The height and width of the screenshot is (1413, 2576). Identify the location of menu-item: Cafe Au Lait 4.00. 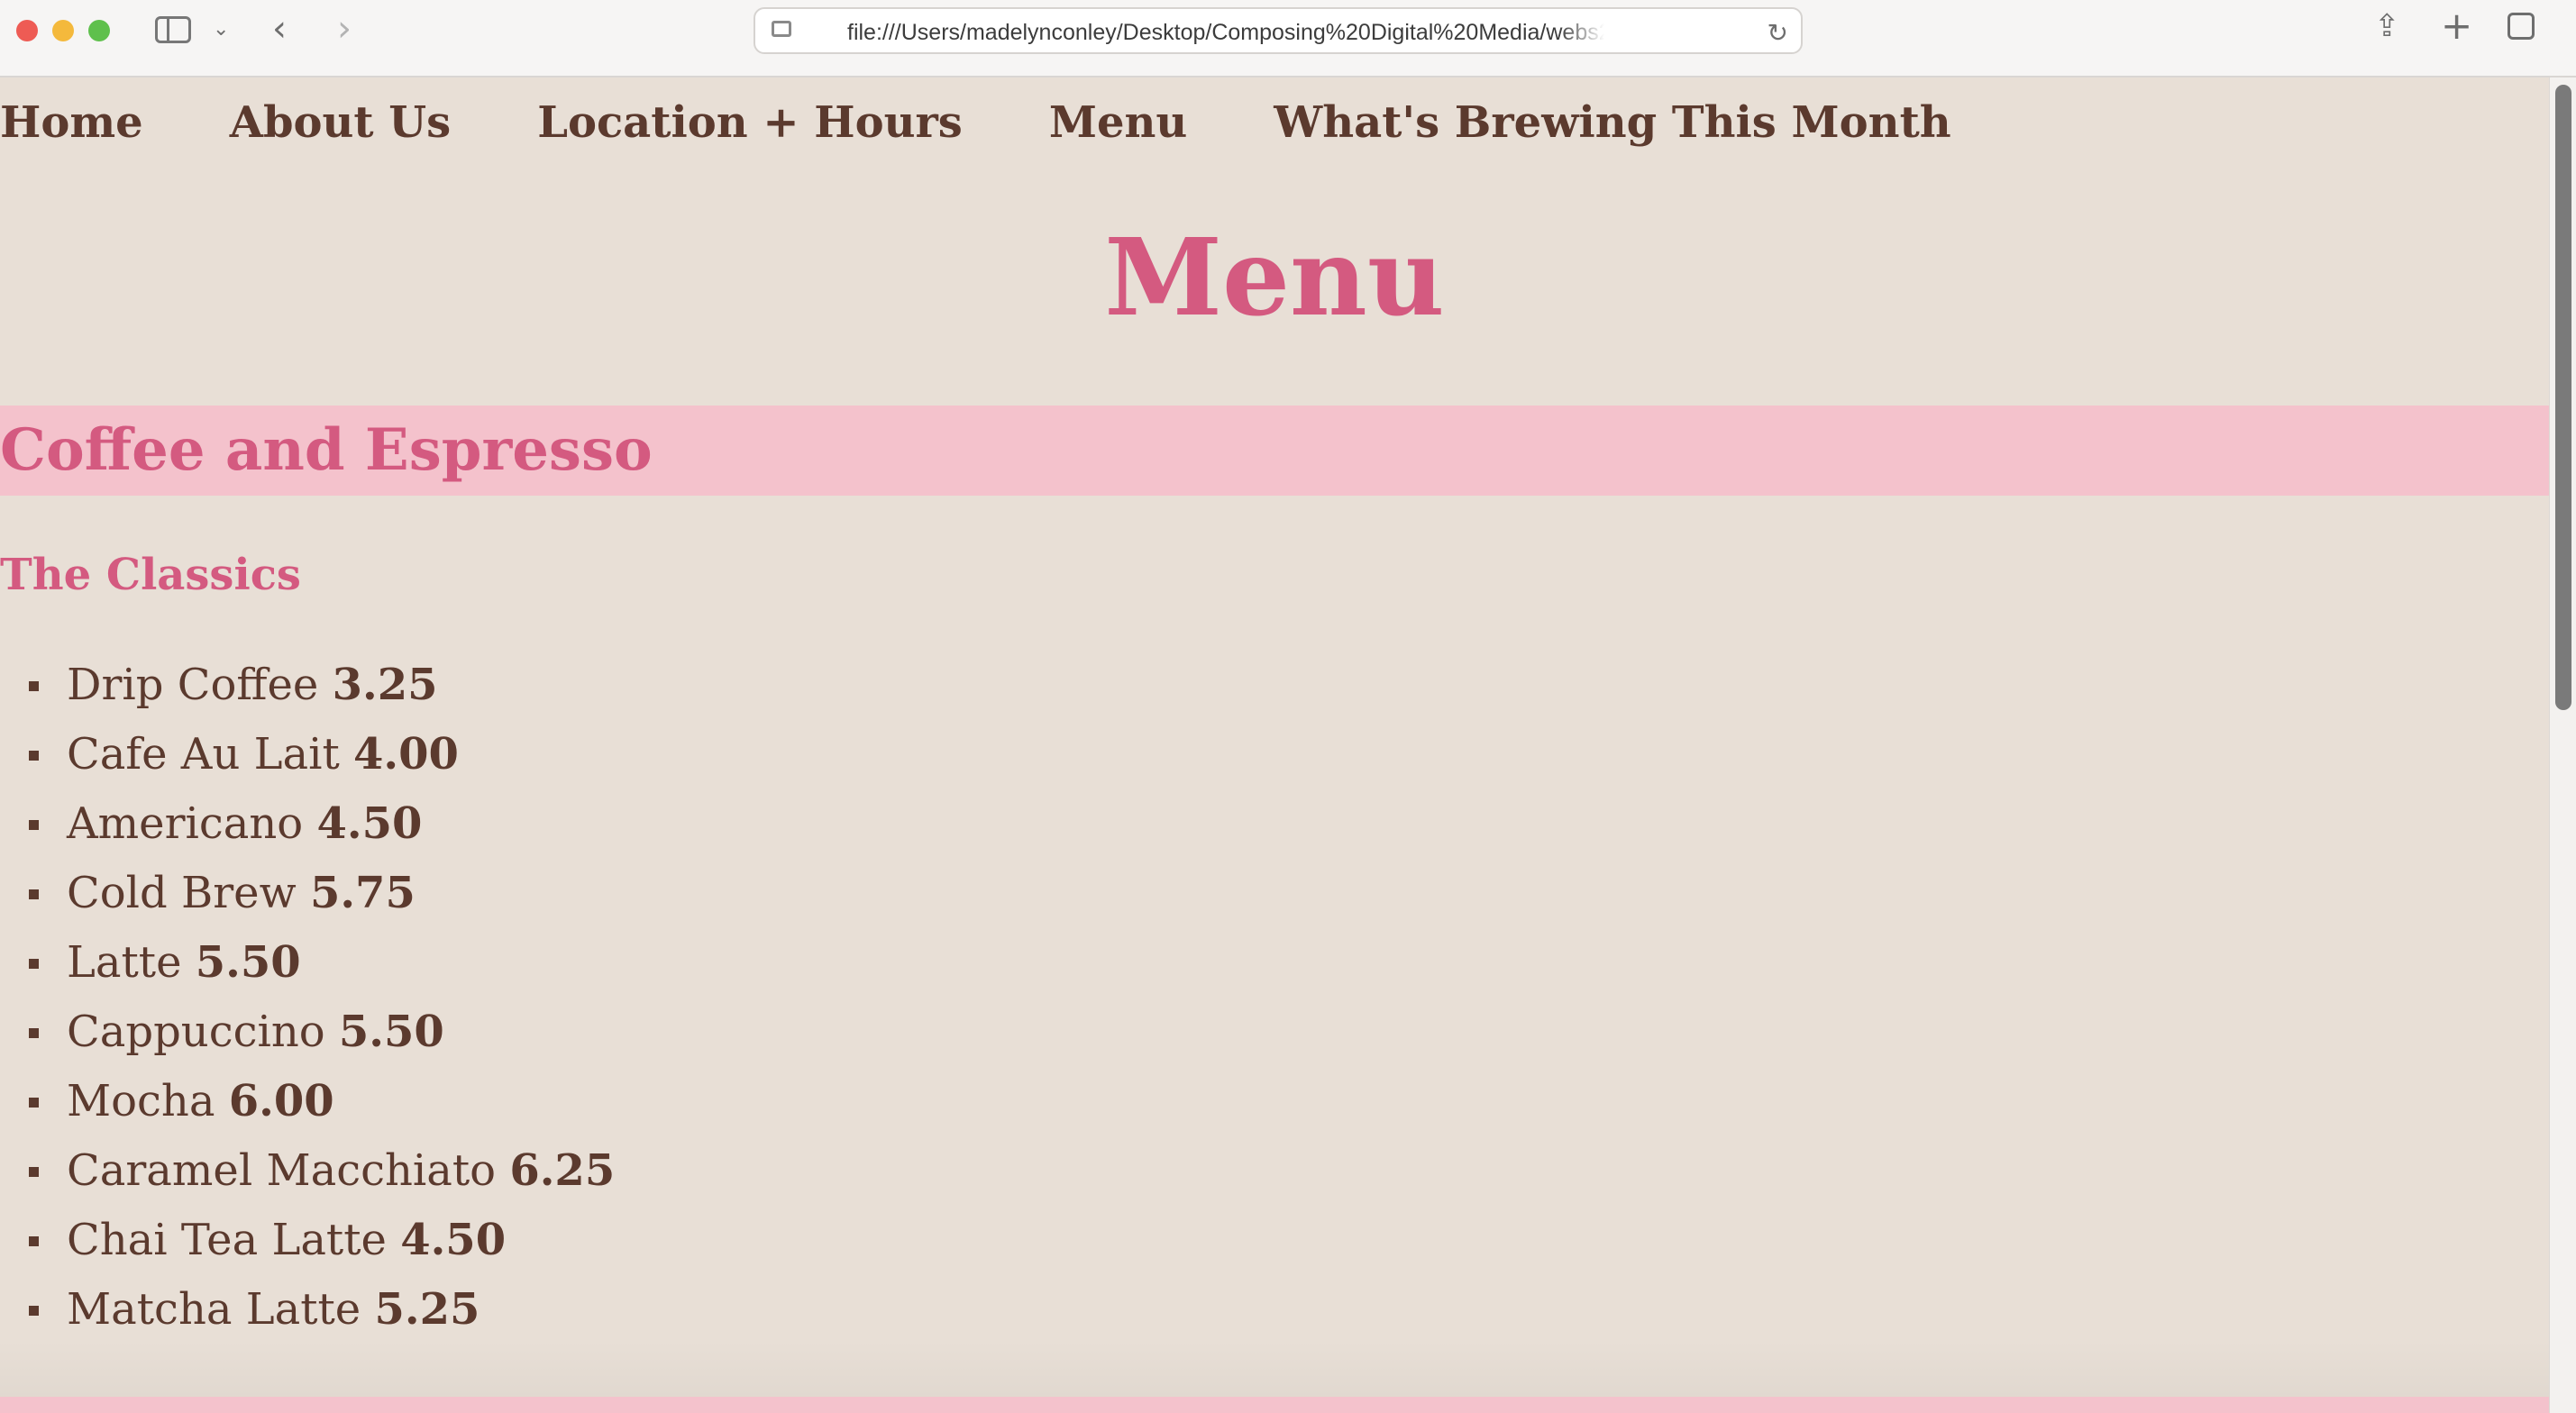
(307, 754).